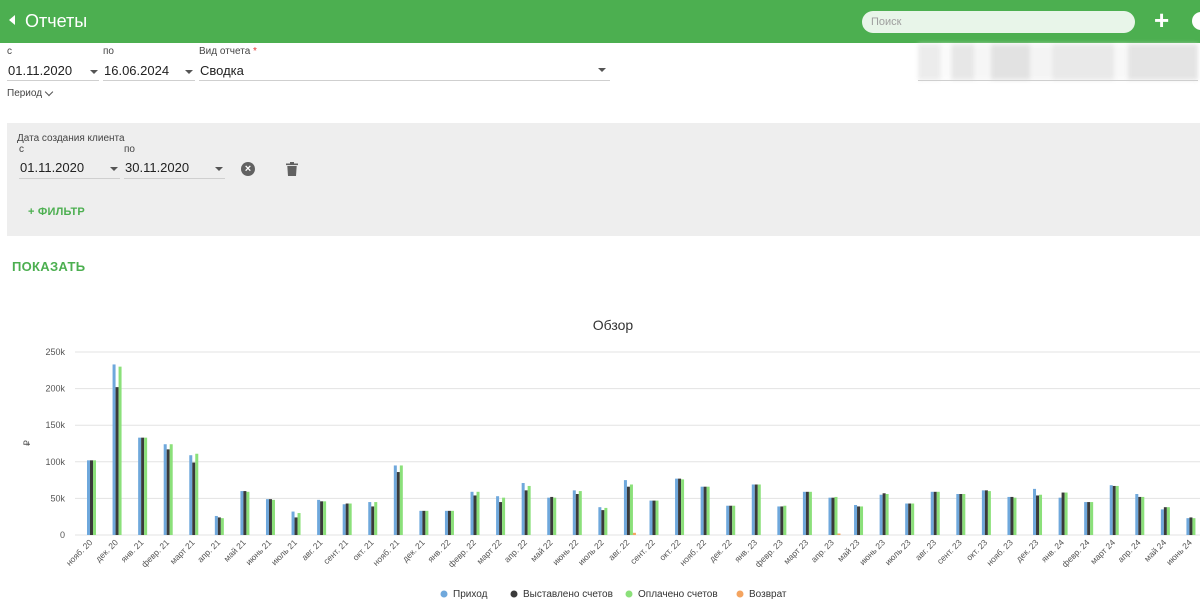 This screenshot has height=599, width=1200. Describe the element at coordinates (248, 169) in the screenshot. I see `clear-circle-icon: ×` at that location.